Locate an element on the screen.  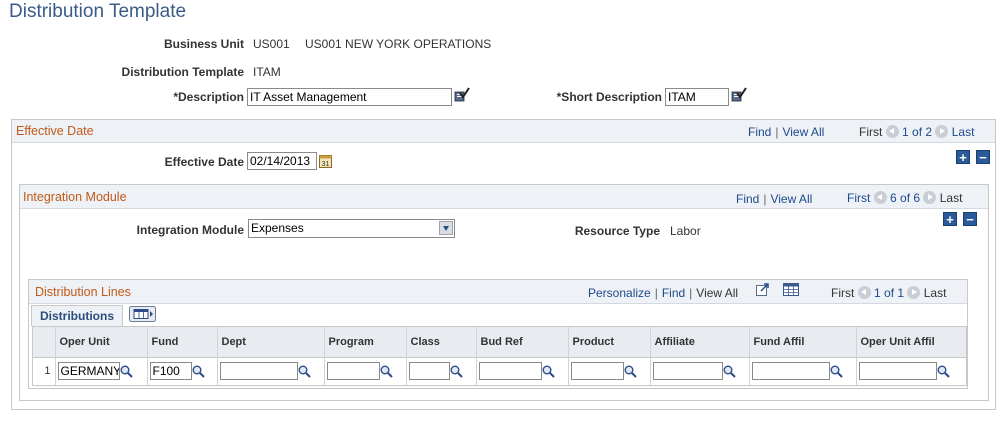
column-header-oper-unit: Oper Unit is located at coordinates (101, 342).